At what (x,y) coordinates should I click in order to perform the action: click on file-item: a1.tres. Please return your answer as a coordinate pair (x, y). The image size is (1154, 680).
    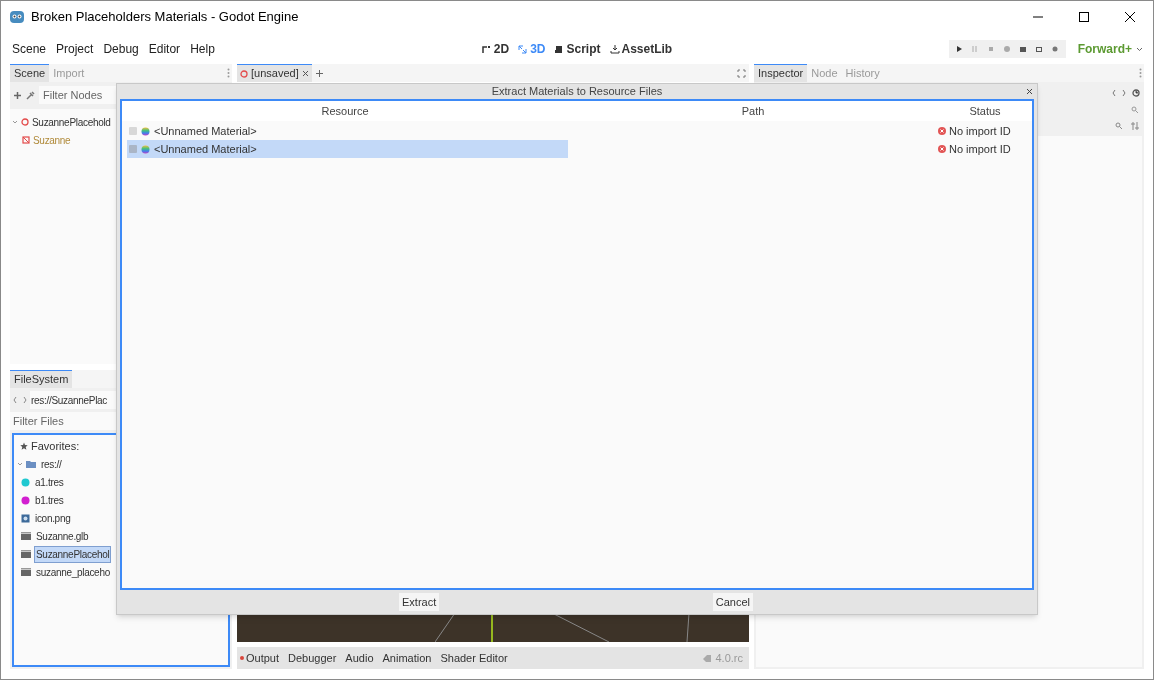
    Looking at the image, I should click on (49, 482).